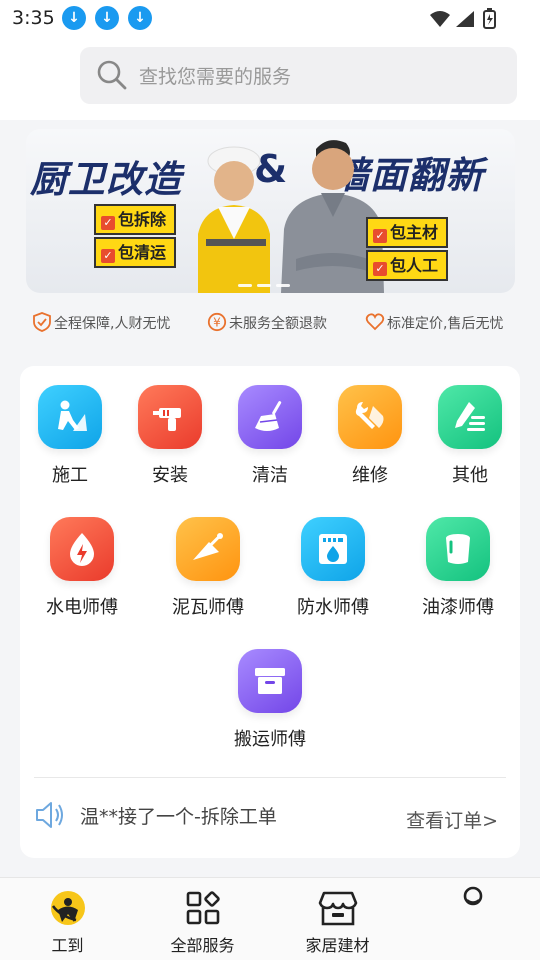 This screenshot has height=960, width=540. I want to click on status-time: 3:35, so click(33, 18).